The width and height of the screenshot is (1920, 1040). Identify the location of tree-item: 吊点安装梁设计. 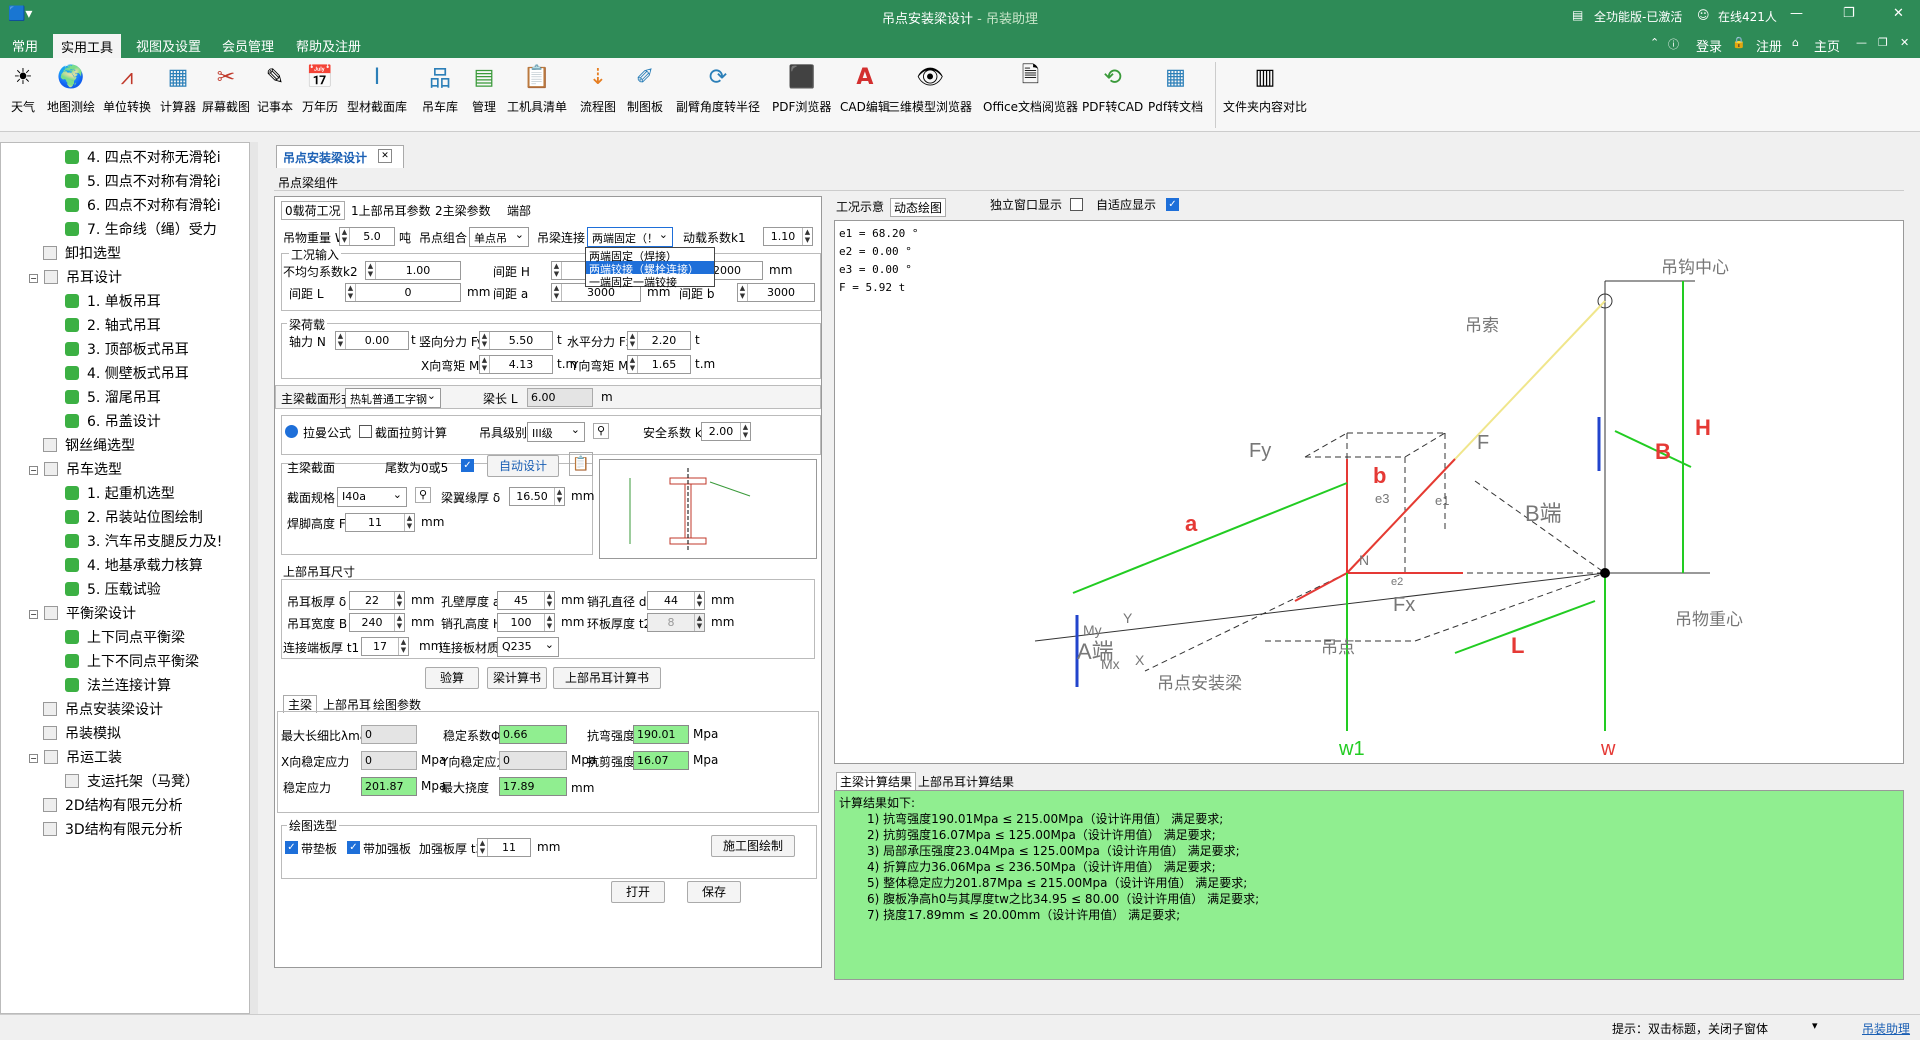
(103, 710).